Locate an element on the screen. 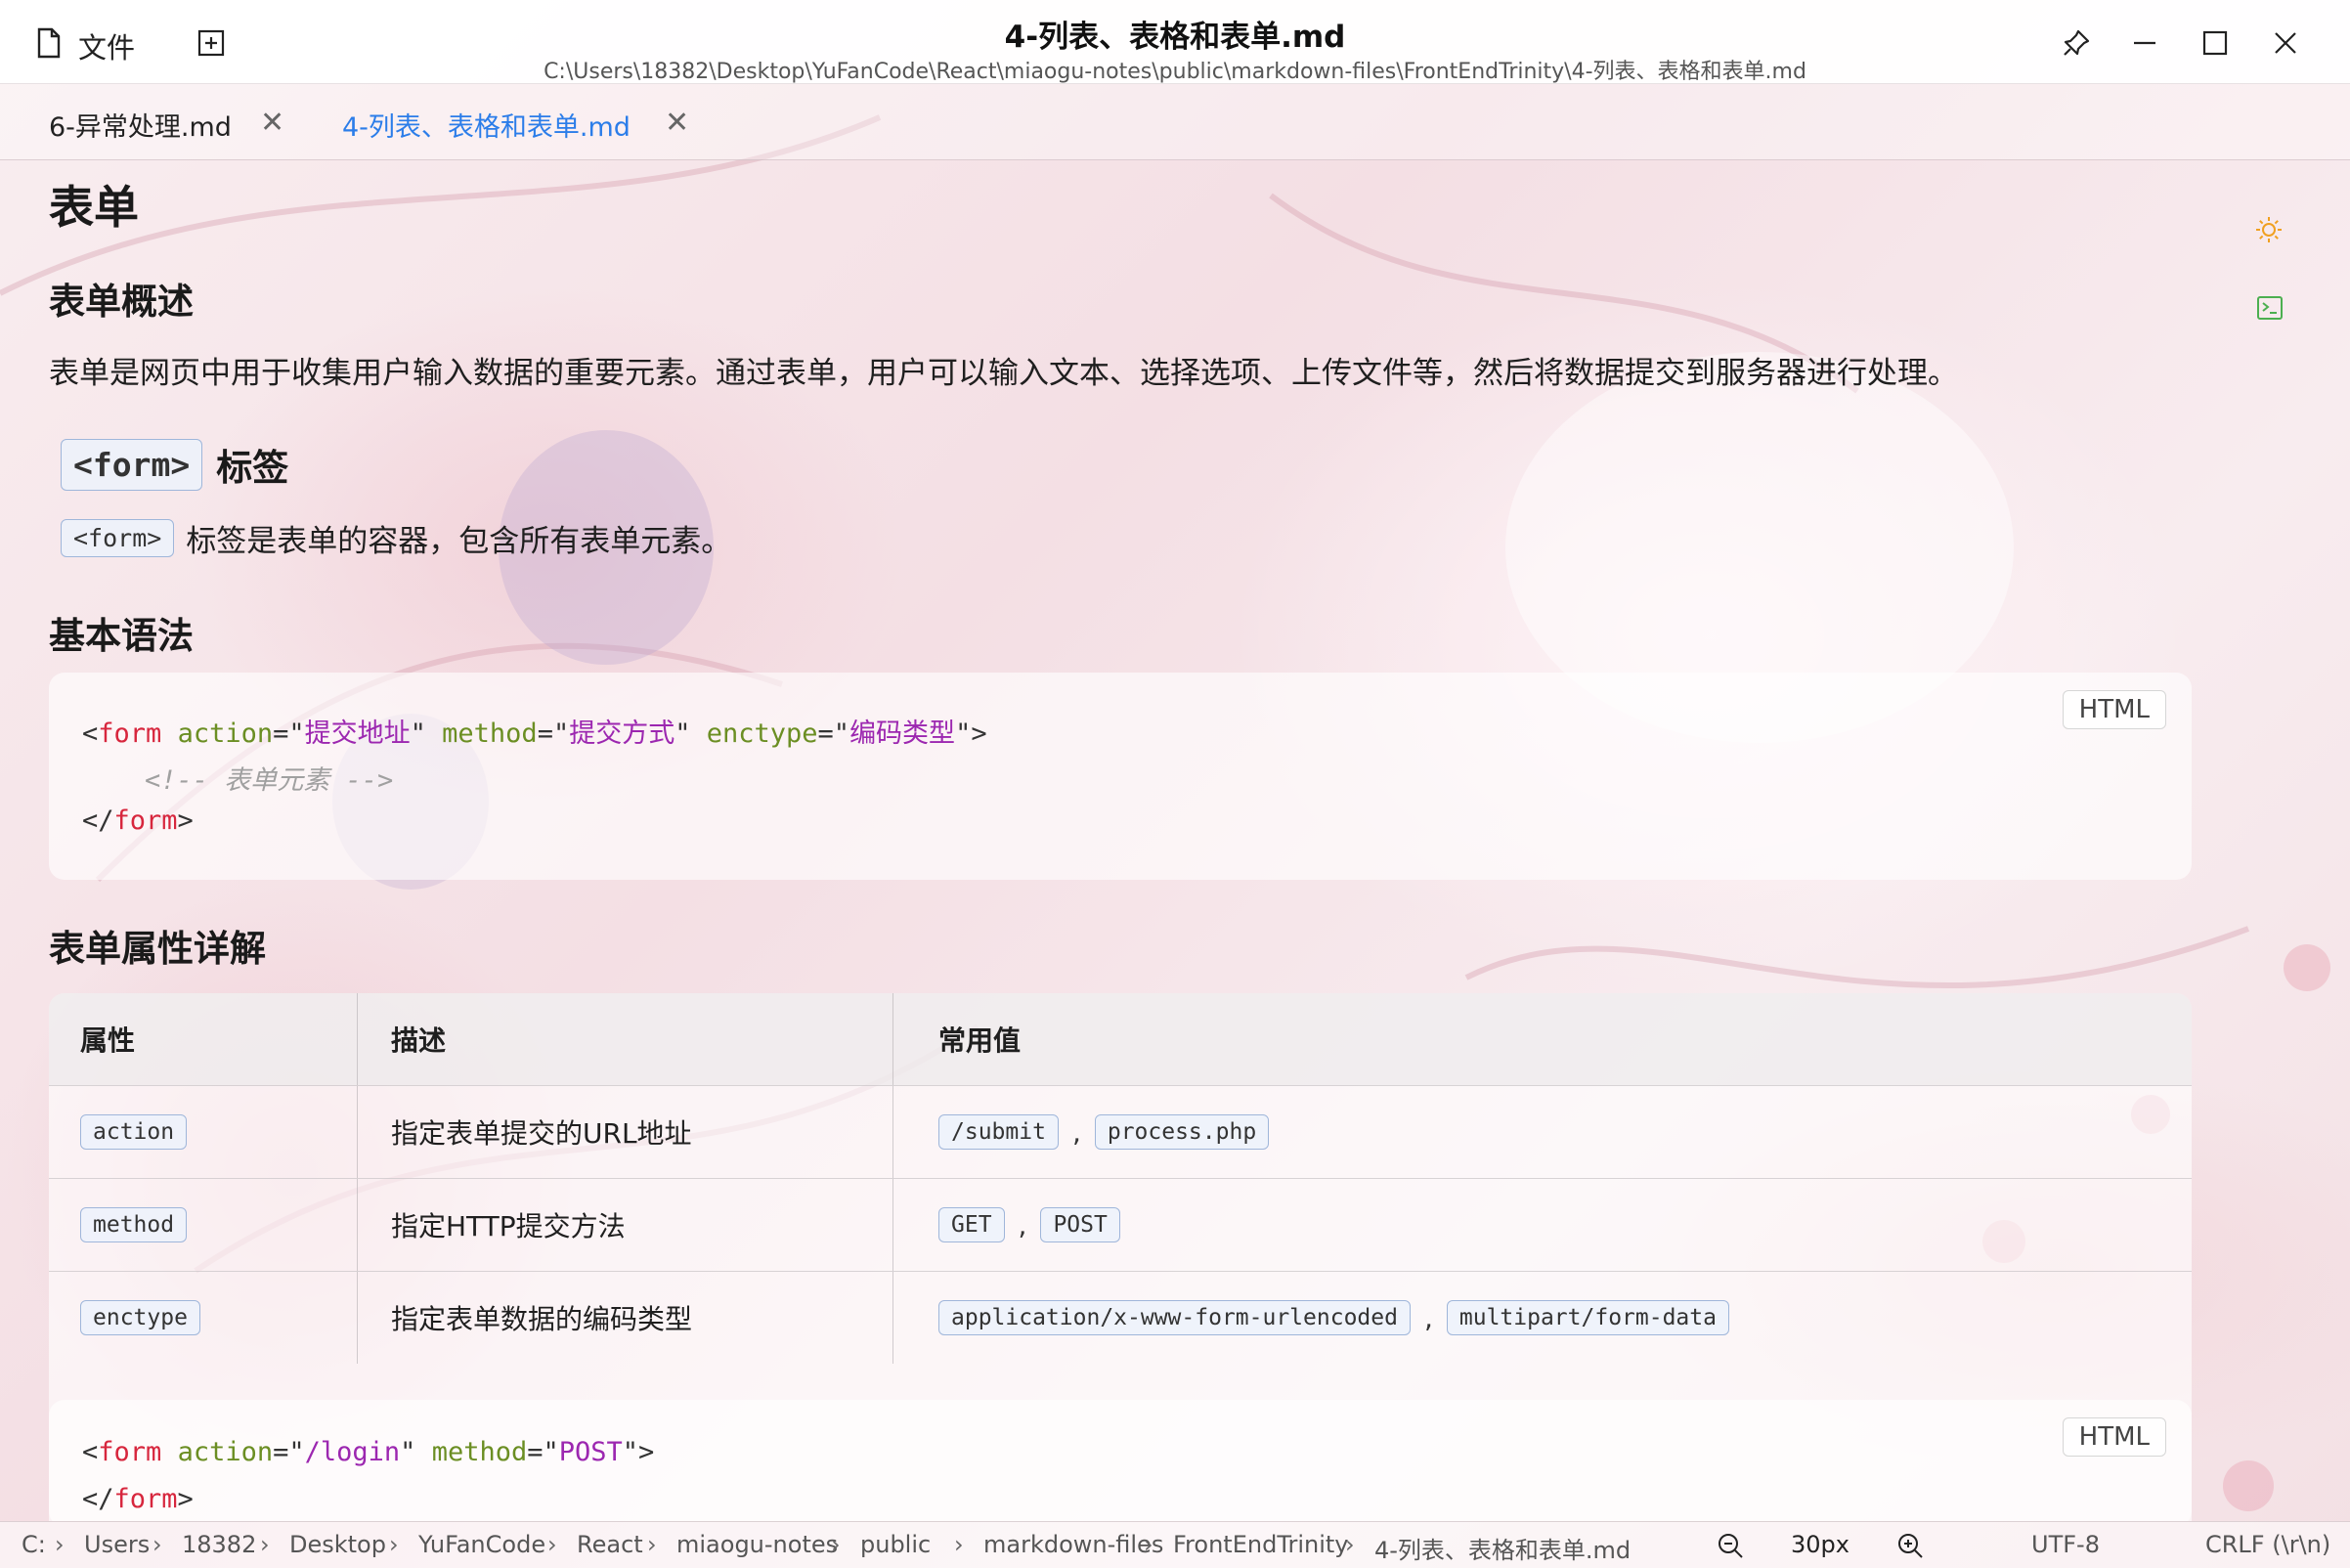  table-cell-attribute: method is located at coordinates (203, 1225).